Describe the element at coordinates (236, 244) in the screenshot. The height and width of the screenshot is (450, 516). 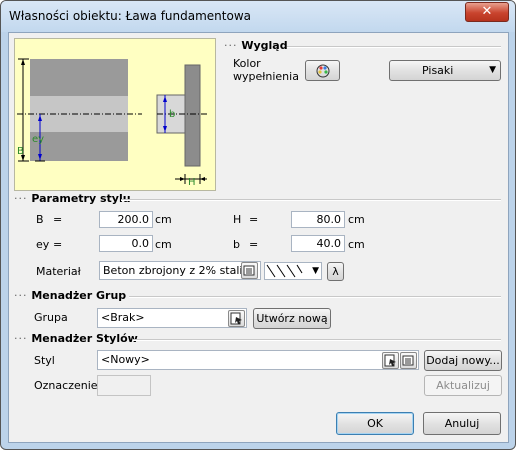
I see `param-b-label: b` at that location.